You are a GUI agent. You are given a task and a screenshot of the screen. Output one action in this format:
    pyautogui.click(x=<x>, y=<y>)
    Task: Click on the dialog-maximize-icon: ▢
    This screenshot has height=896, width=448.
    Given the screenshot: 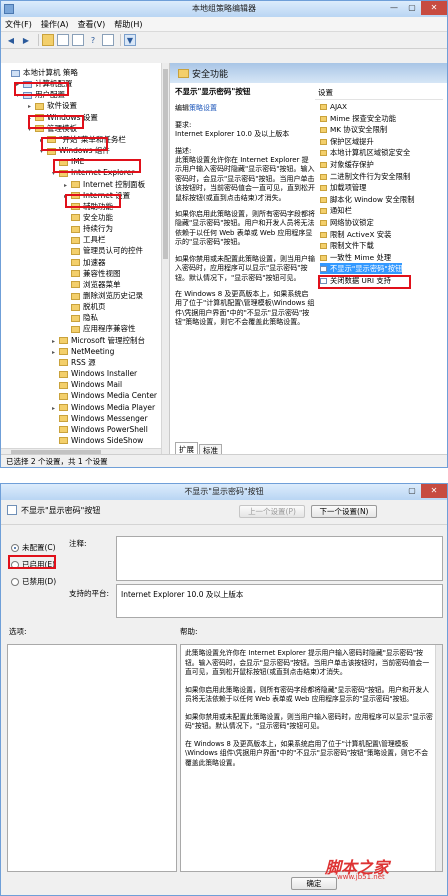 What is the action you would take?
    pyautogui.click(x=412, y=491)
    